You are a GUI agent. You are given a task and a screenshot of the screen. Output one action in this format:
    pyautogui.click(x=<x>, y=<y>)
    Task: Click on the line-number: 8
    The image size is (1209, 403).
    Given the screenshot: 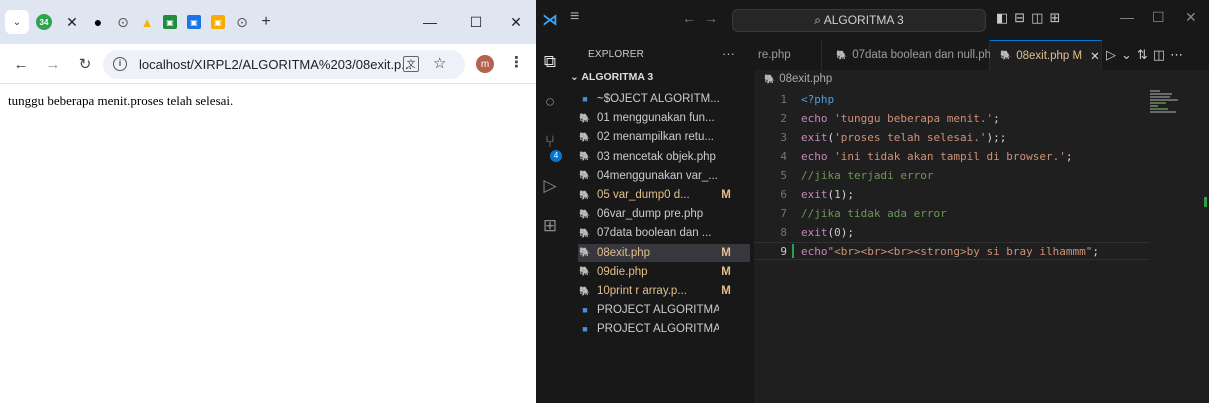 What is the action you would take?
    pyautogui.click(x=783, y=232)
    